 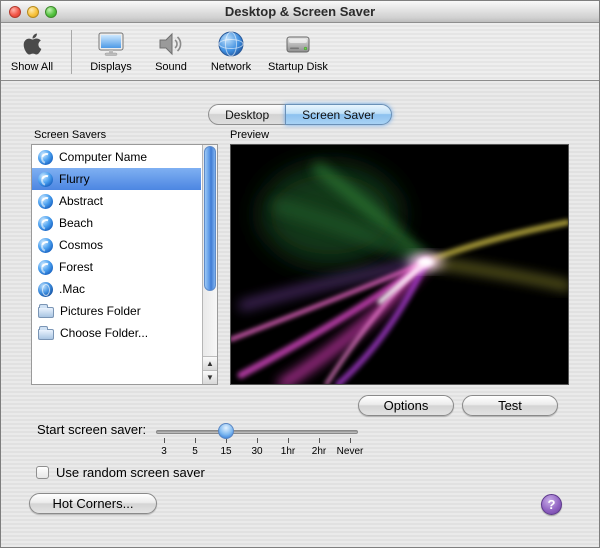 What do you see at coordinates (231, 67) in the screenshot?
I see `toolbar-label: Network` at bounding box center [231, 67].